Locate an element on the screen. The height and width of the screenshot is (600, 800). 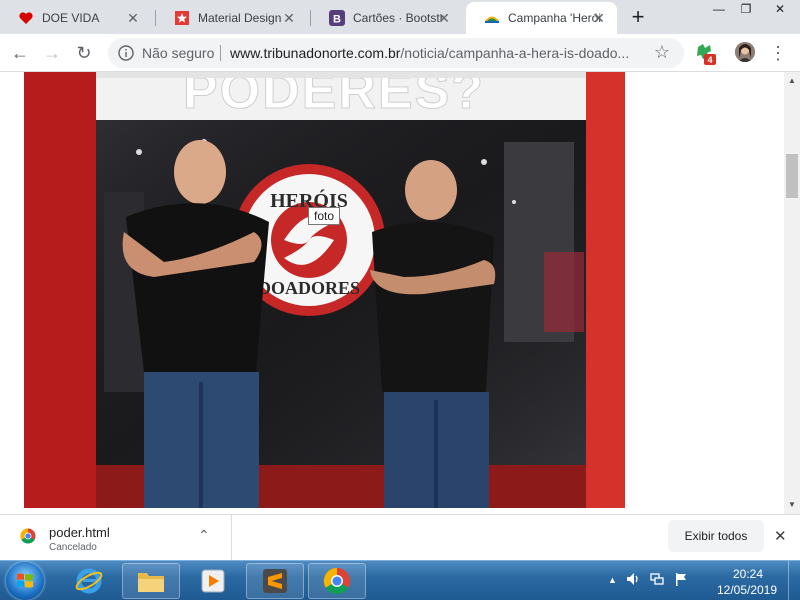
close-window-button: ✕ is located at coordinates (780, 9).